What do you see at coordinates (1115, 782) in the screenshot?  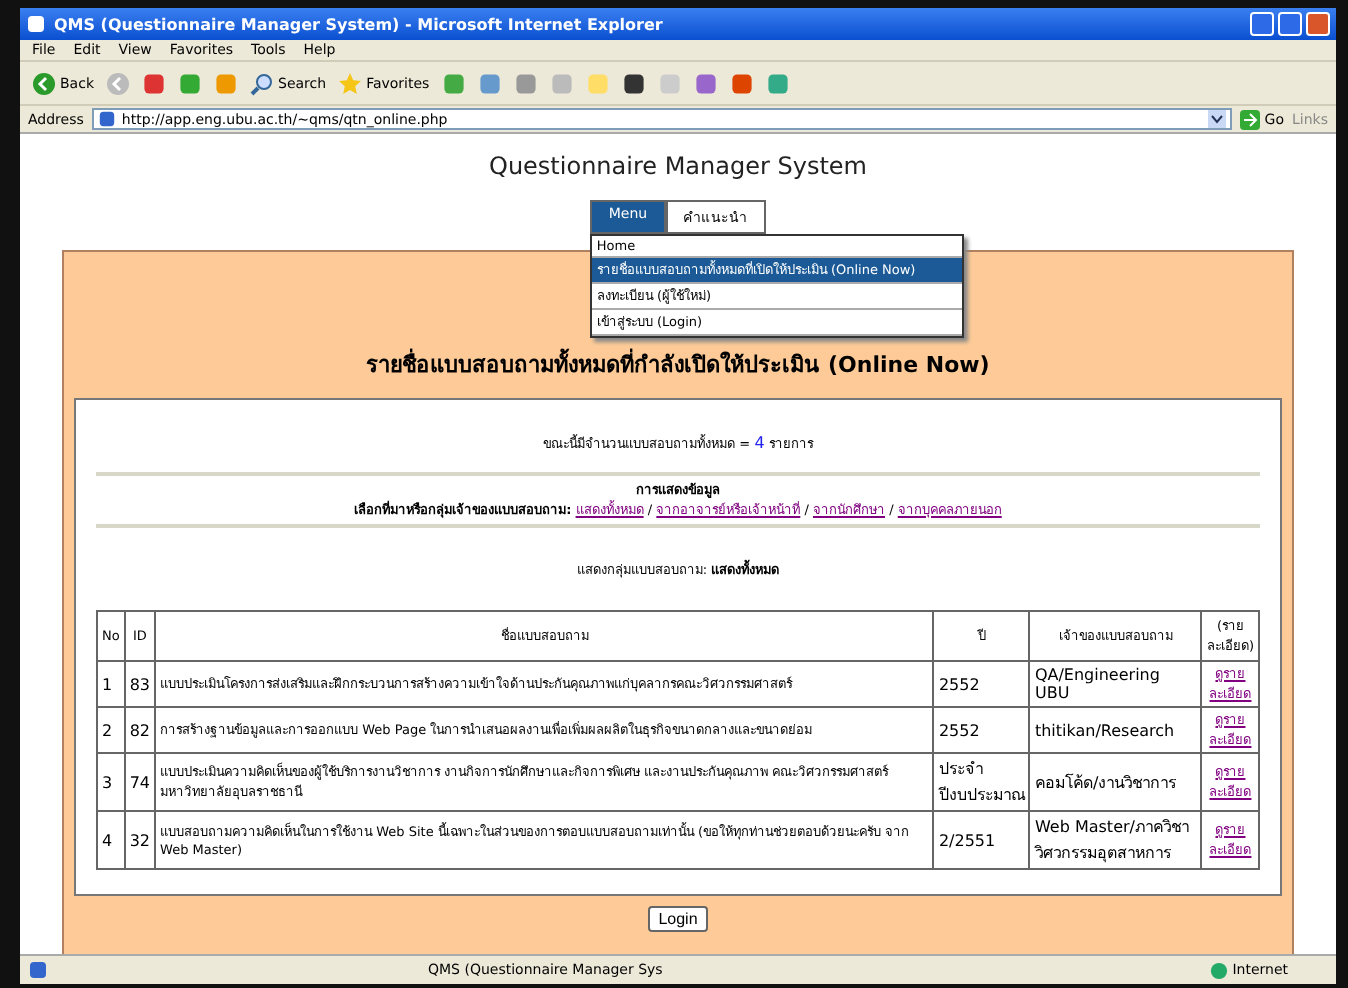 I see `table-cell: คอมโค้ด/งานวิชาการ` at bounding box center [1115, 782].